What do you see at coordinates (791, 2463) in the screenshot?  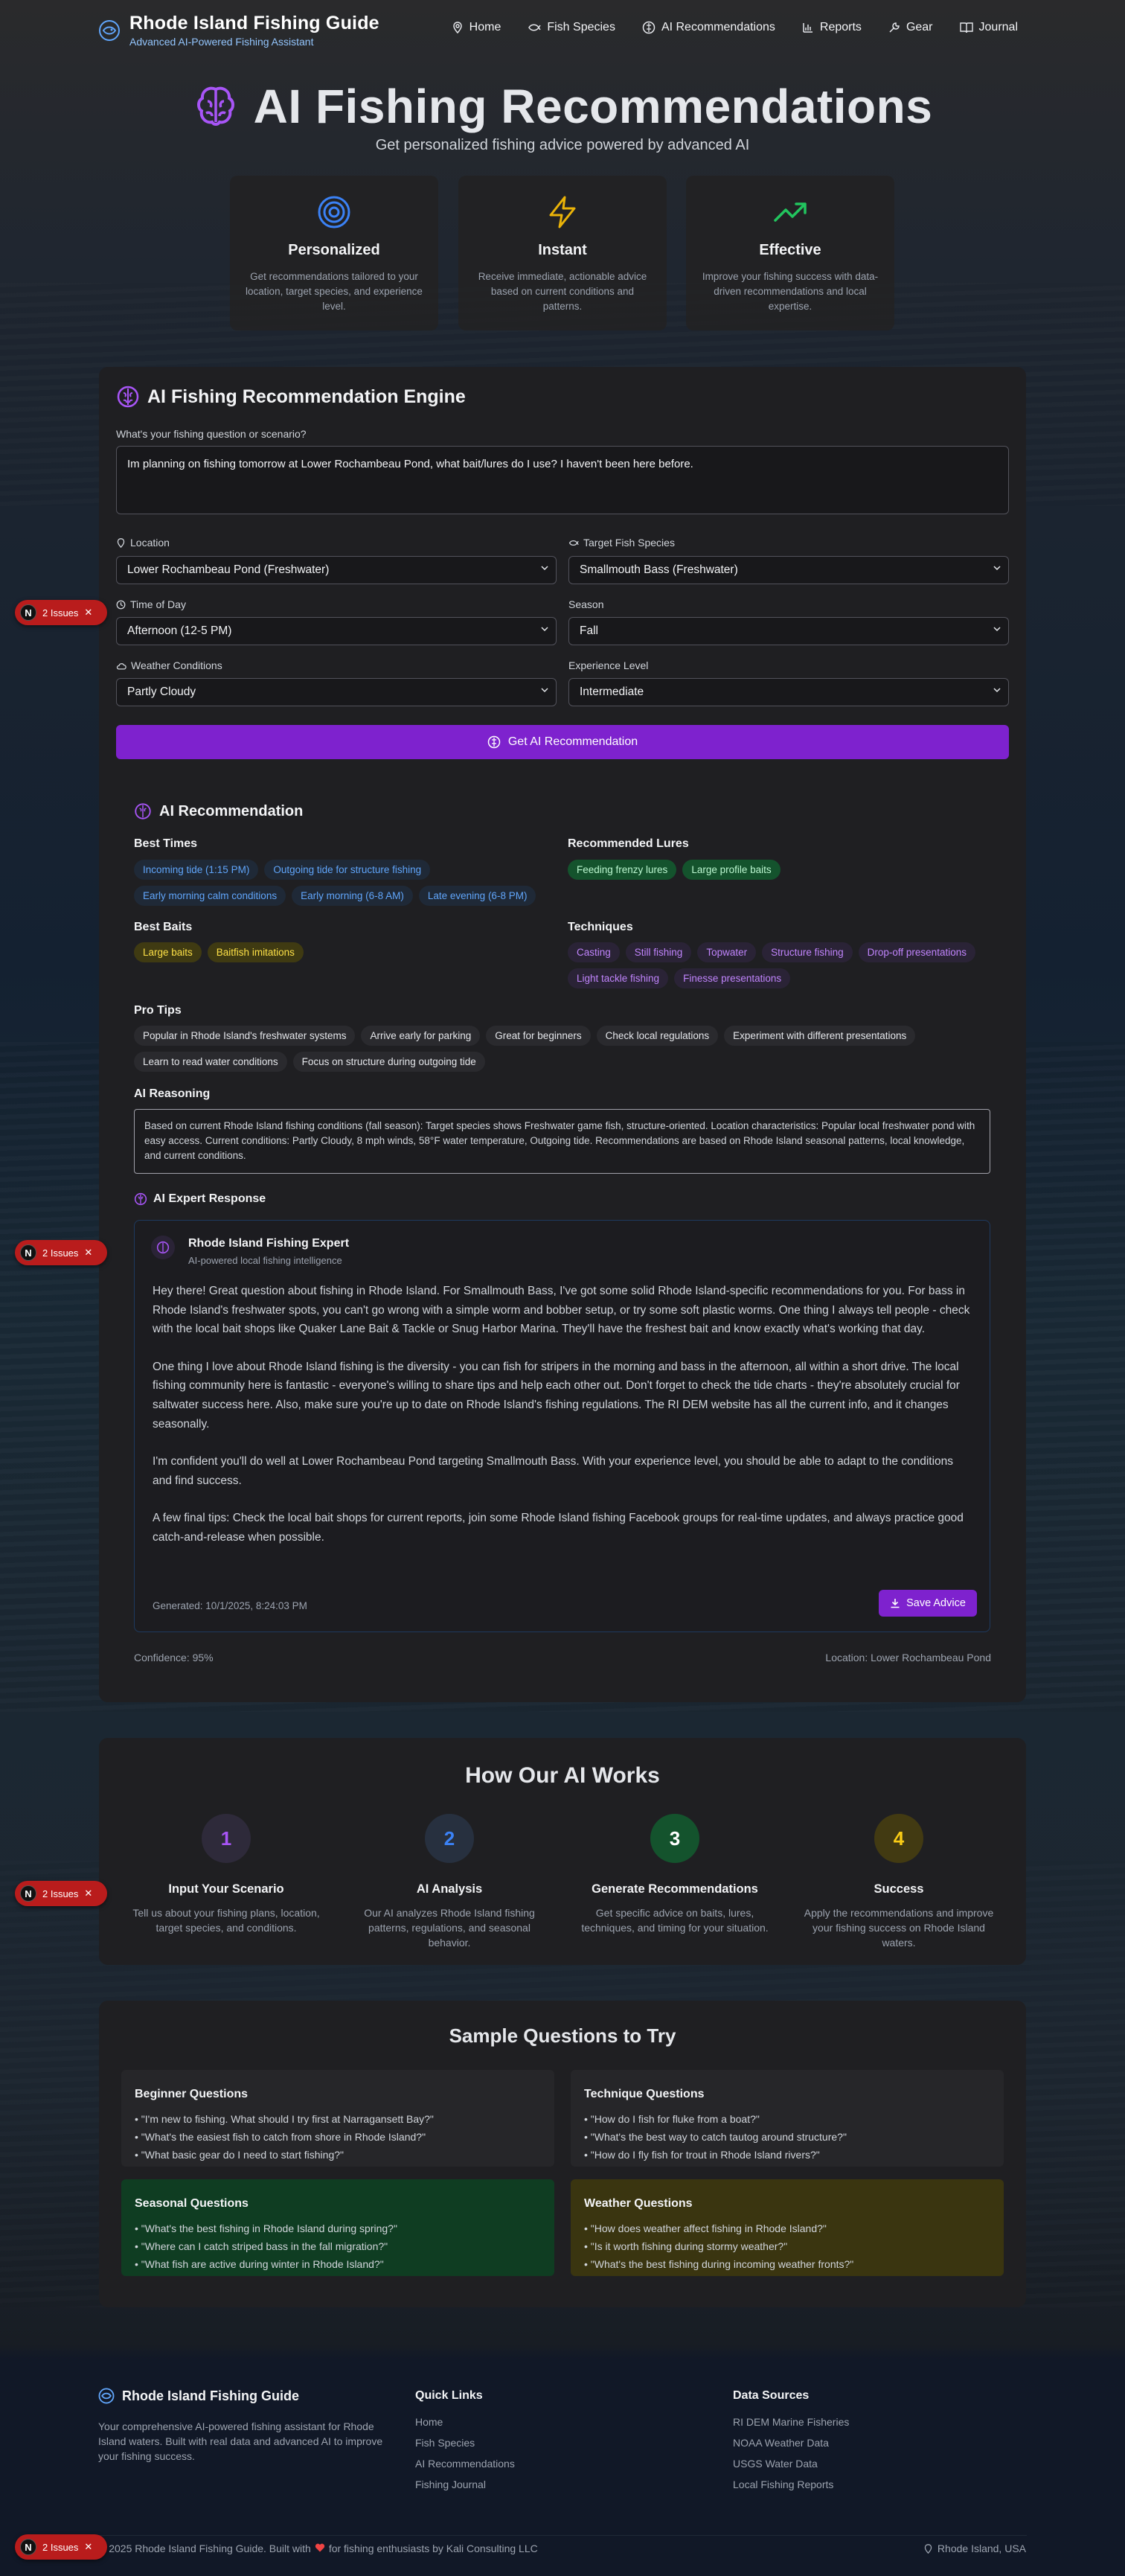 I see `footer-link: USGS Water Data` at bounding box center [791, 2463].